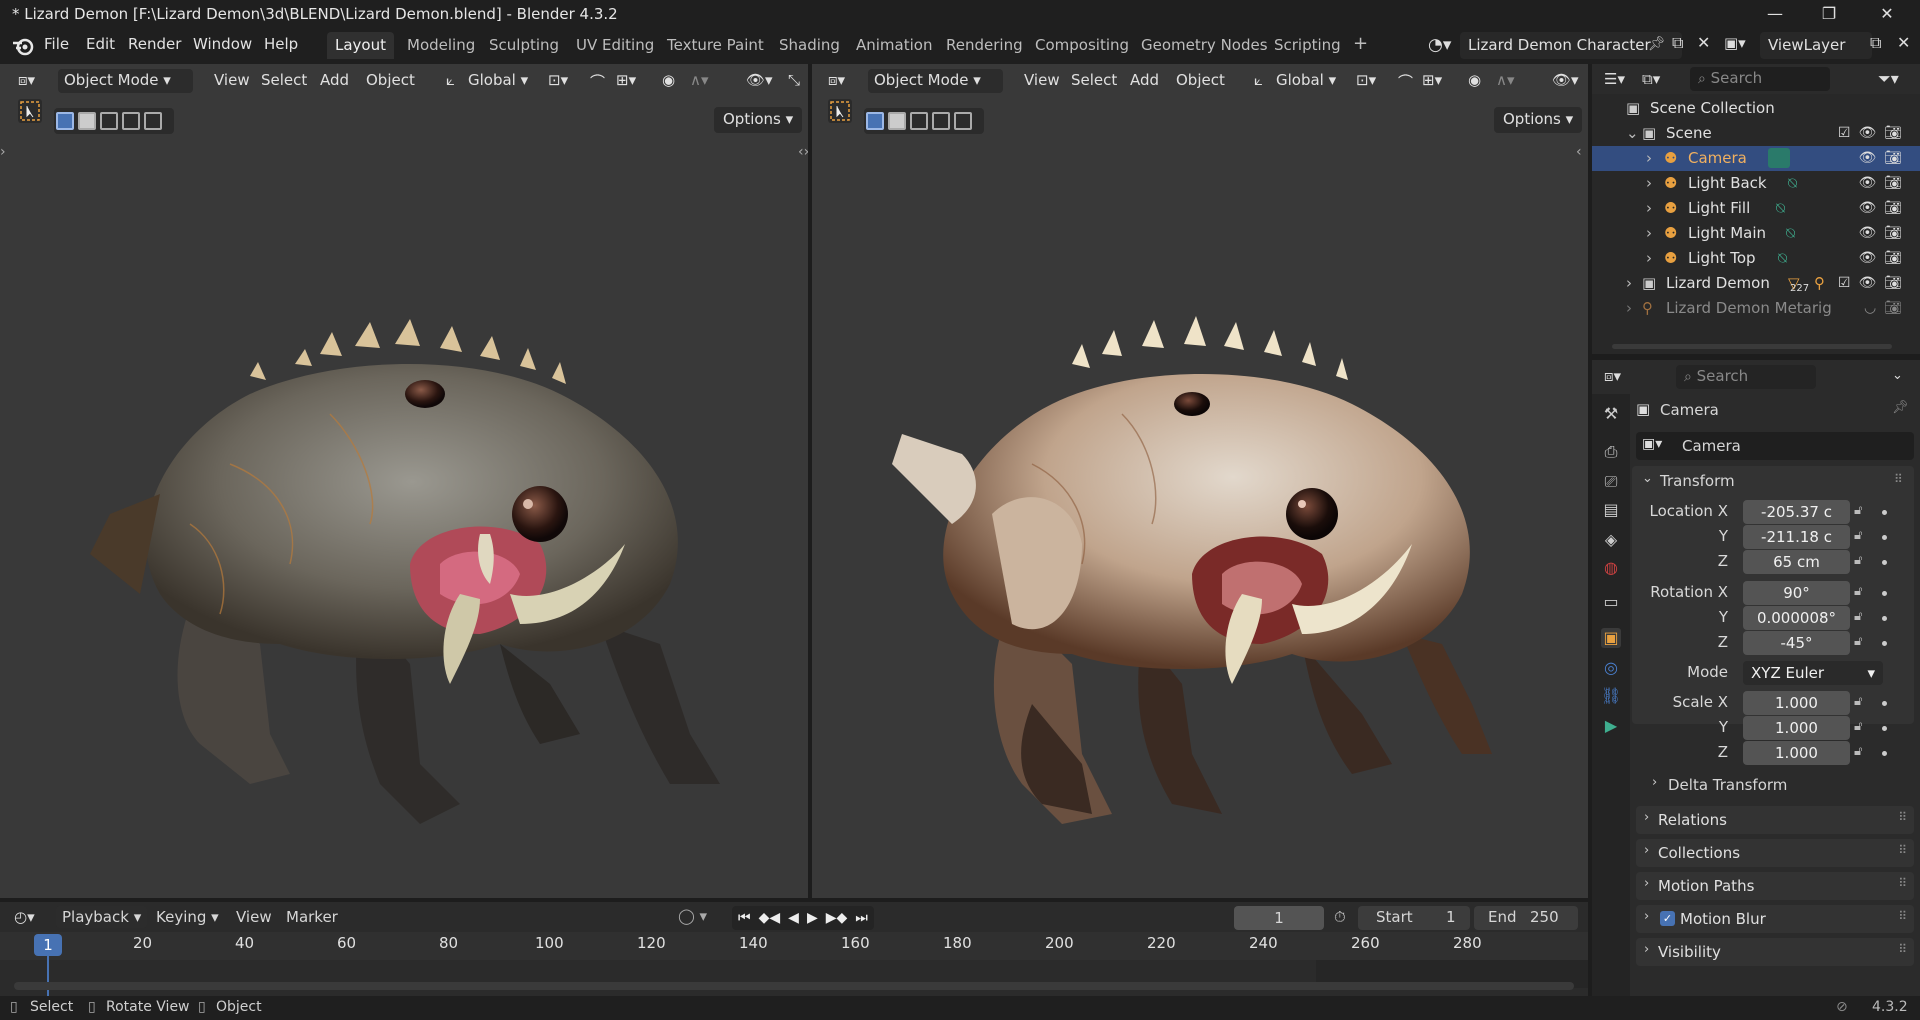  What do you see at coordinates (1340, 917) in the screenshot?
I see `stopwatch-icon: ⏱` at bounding box center [1340, 917].